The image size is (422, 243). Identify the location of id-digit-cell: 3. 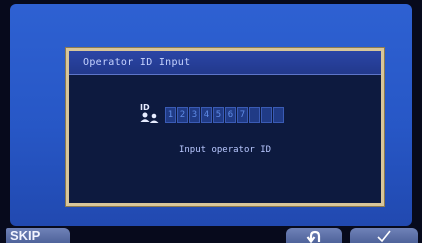
(194, 115).